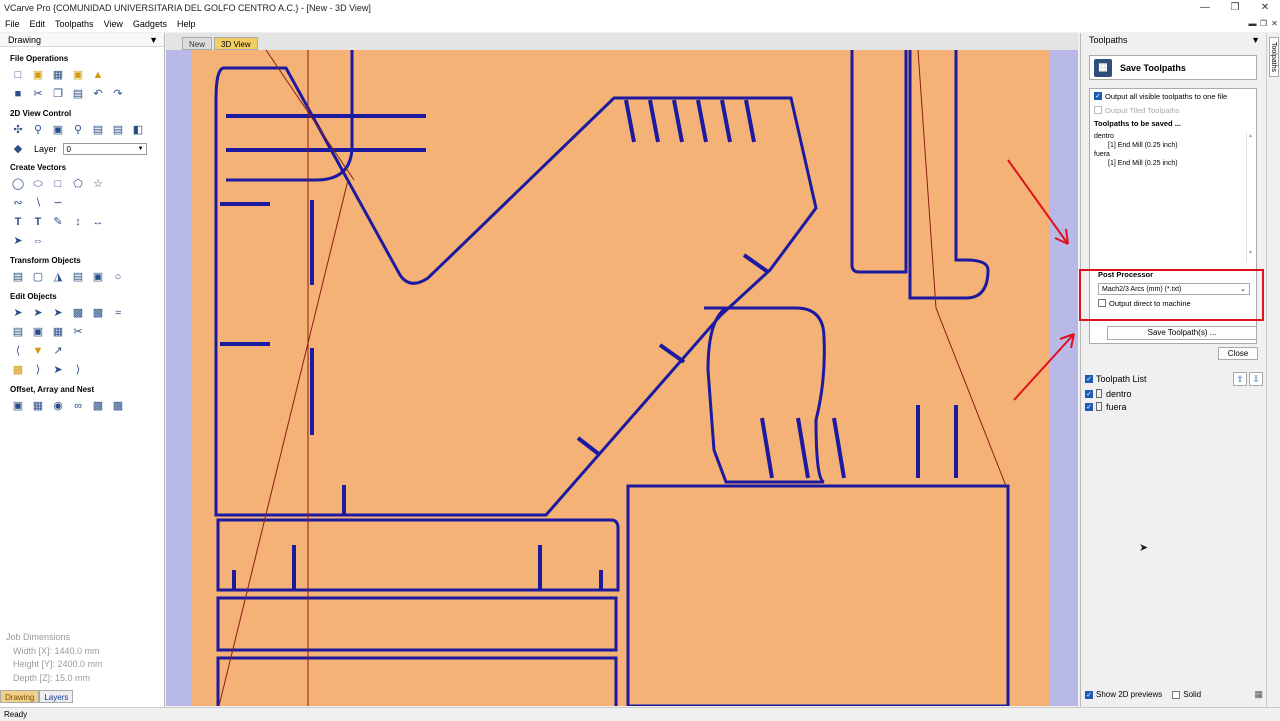  Describe the element at coordinates (18, 370) in the screenshot. I see `tab-icon: ▩` at that location.